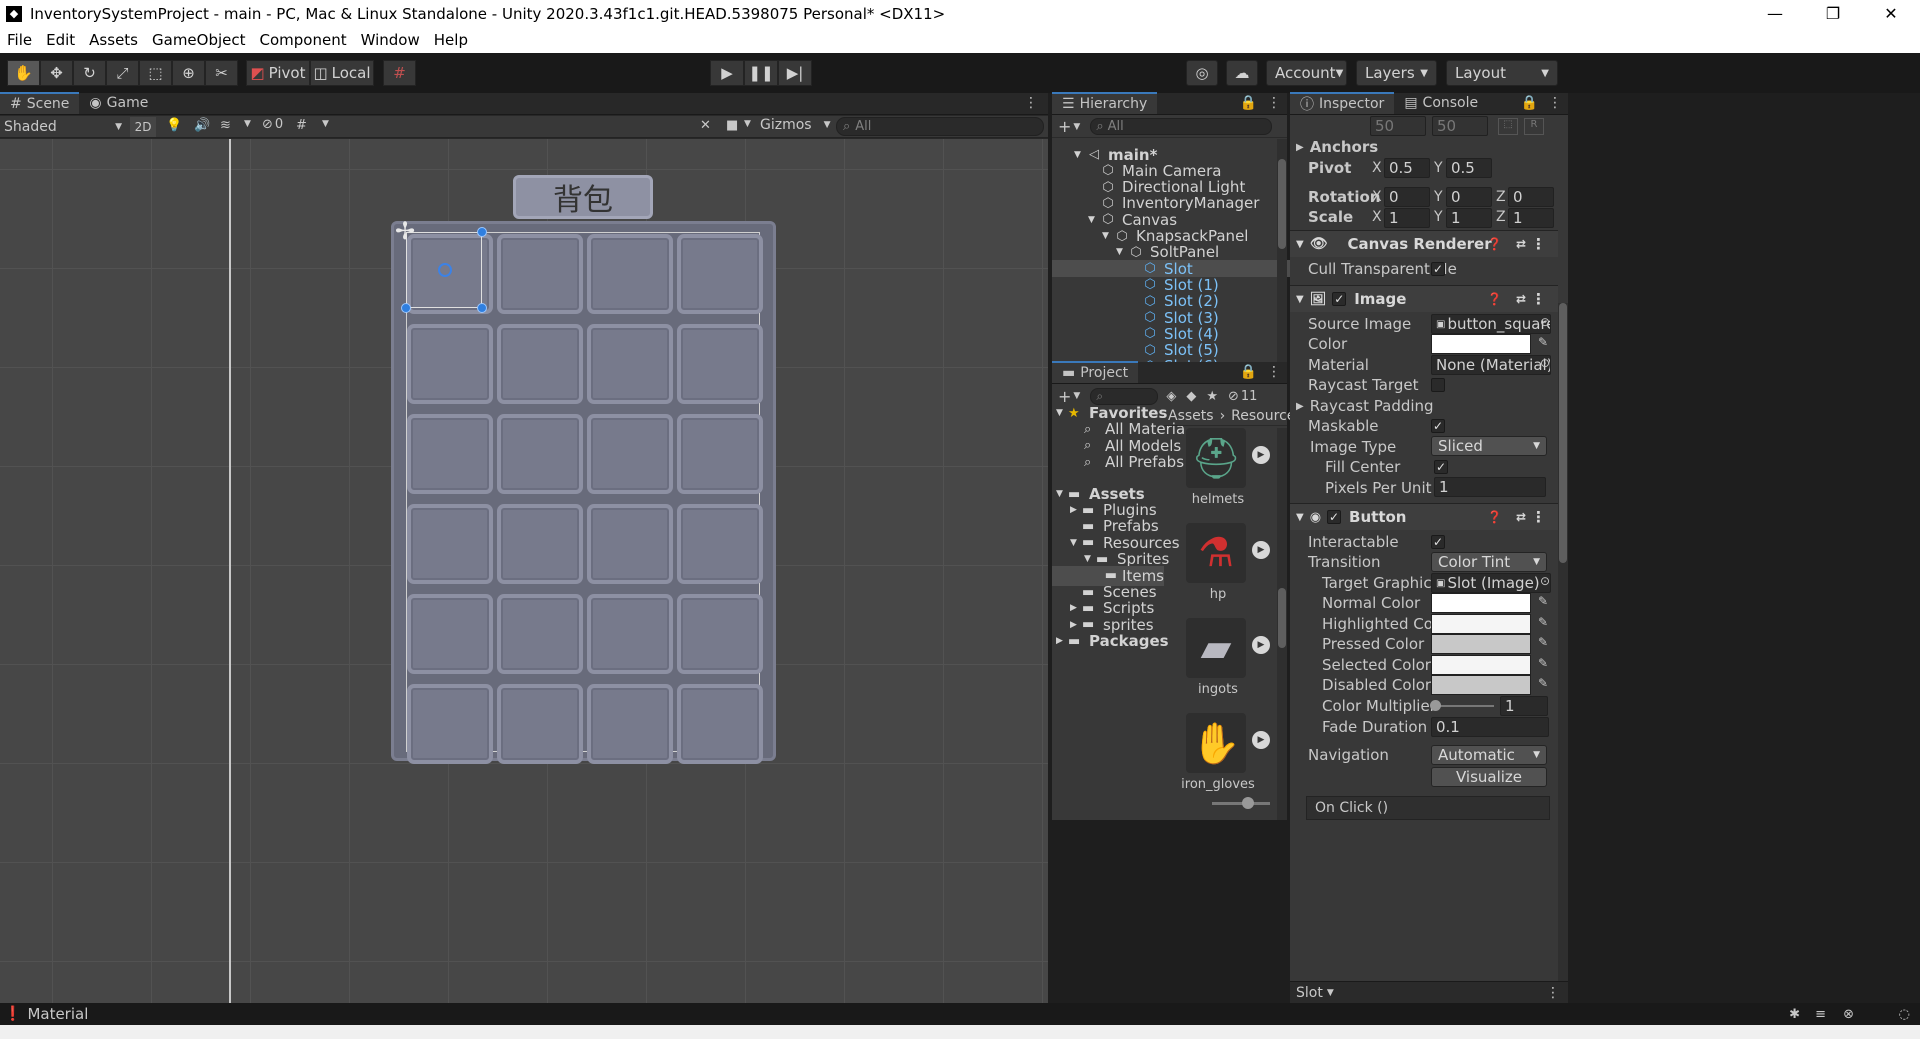  What do you see at coordinates (1334, 517) in the screenshot?
I see `button-enabled-checkbox: ✓` at bounding box center [1334, 517].